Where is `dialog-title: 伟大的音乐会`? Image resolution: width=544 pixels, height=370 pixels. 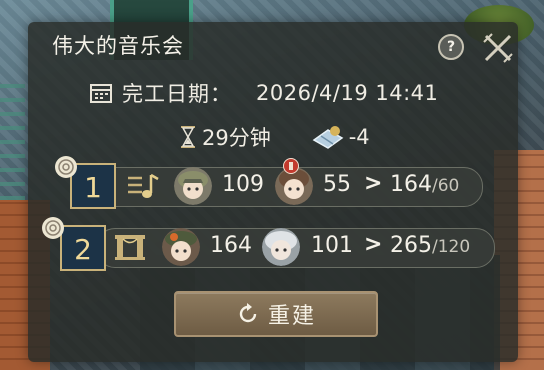 dialog-title: 伟大的音乐会 is located at coordinates (118, 46).